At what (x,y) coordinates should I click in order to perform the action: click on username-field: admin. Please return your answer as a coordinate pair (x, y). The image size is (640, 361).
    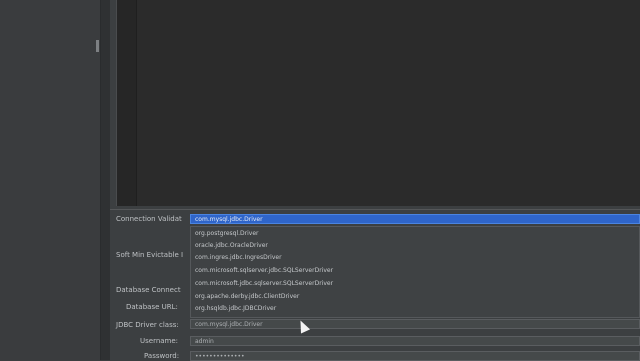
    Looking at the image, I should click on (415, 341).